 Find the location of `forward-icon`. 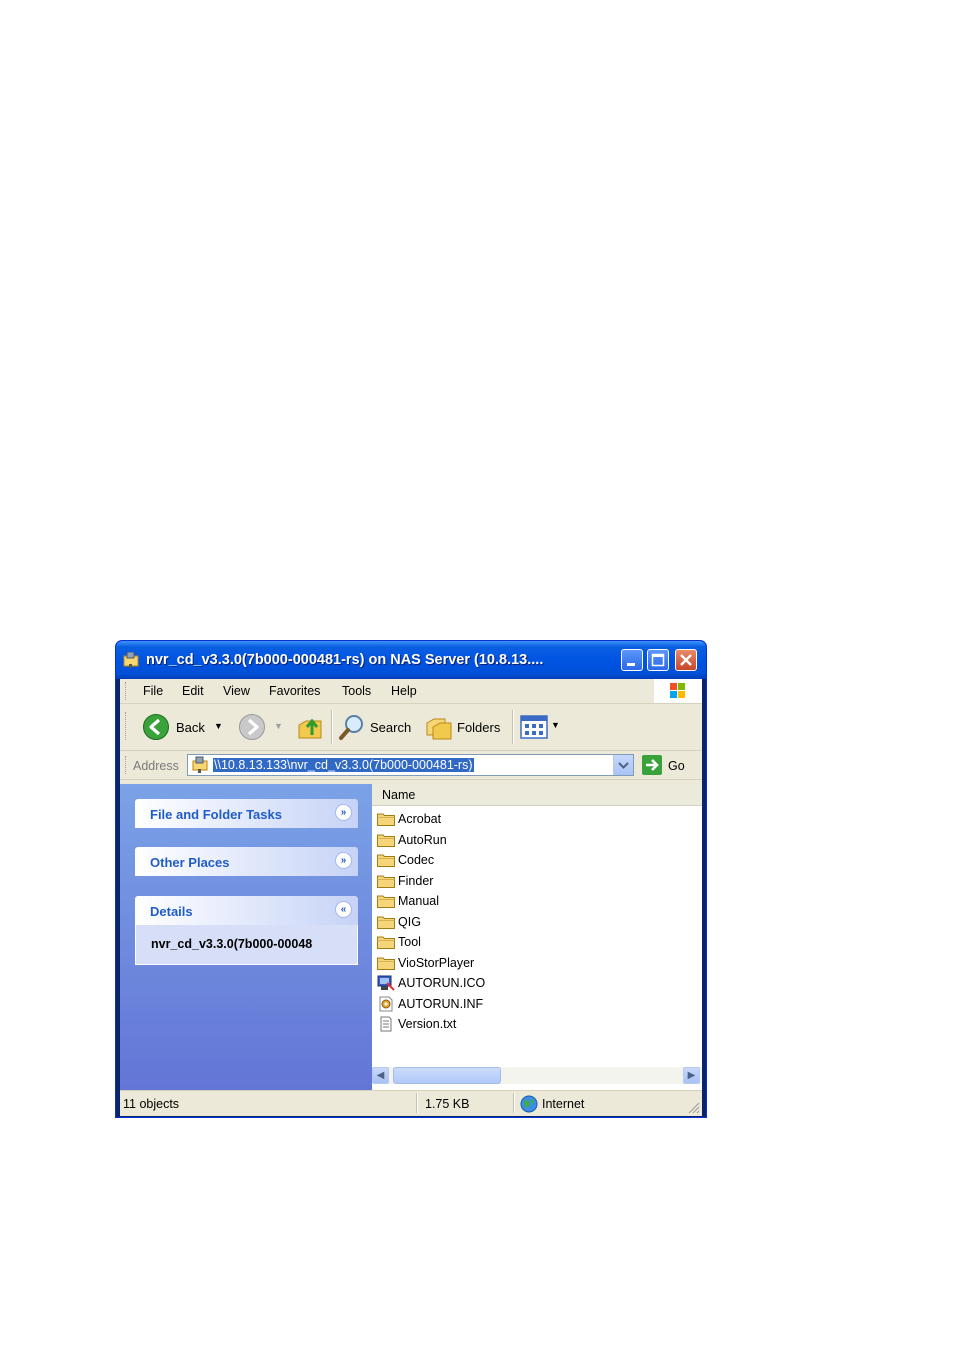

forward-icon is located at coordinates (252, 727).